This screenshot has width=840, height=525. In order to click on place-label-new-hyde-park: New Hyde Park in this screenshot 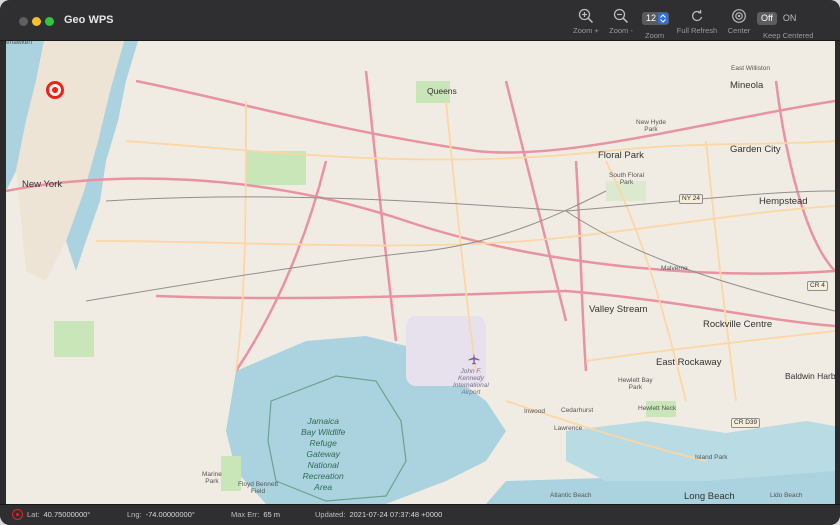, I will do `click(651, 126)`.